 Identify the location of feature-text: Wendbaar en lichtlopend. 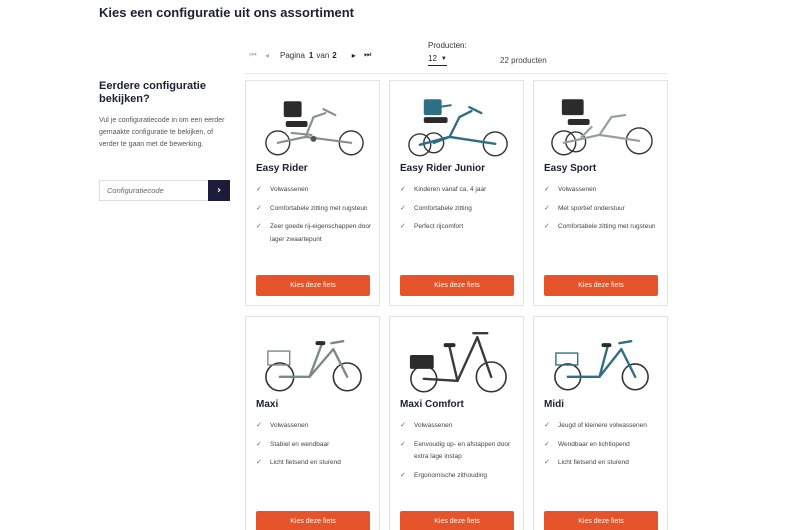
(594, 444).